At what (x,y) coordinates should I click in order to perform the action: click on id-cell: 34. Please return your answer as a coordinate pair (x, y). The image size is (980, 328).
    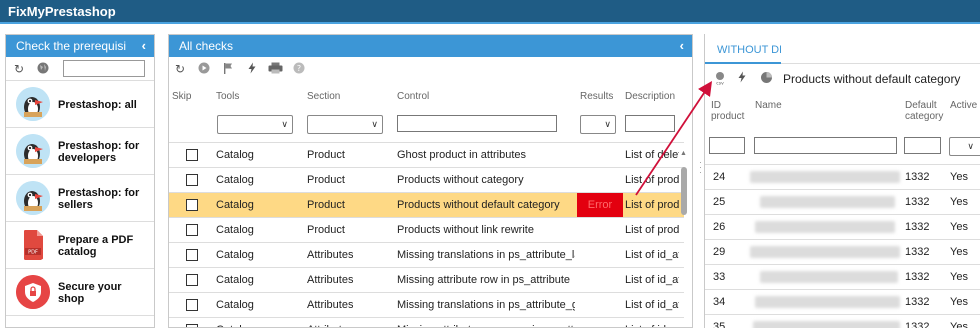
    Looking at the image, I should click on (719, 302).